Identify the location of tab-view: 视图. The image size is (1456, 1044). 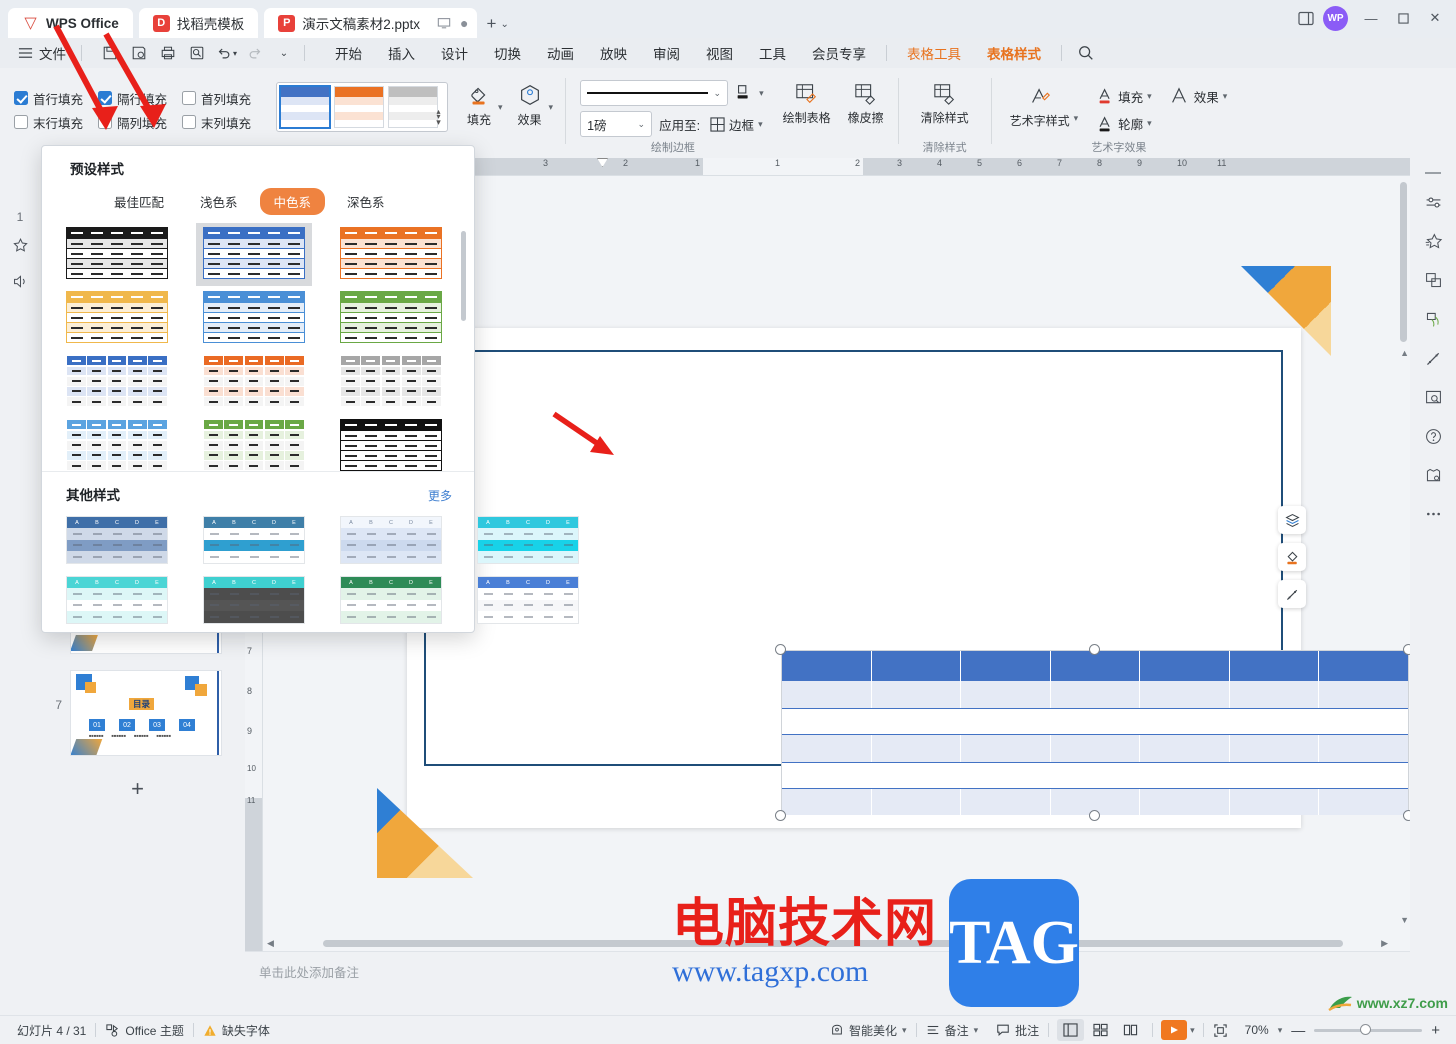
(719, 53).